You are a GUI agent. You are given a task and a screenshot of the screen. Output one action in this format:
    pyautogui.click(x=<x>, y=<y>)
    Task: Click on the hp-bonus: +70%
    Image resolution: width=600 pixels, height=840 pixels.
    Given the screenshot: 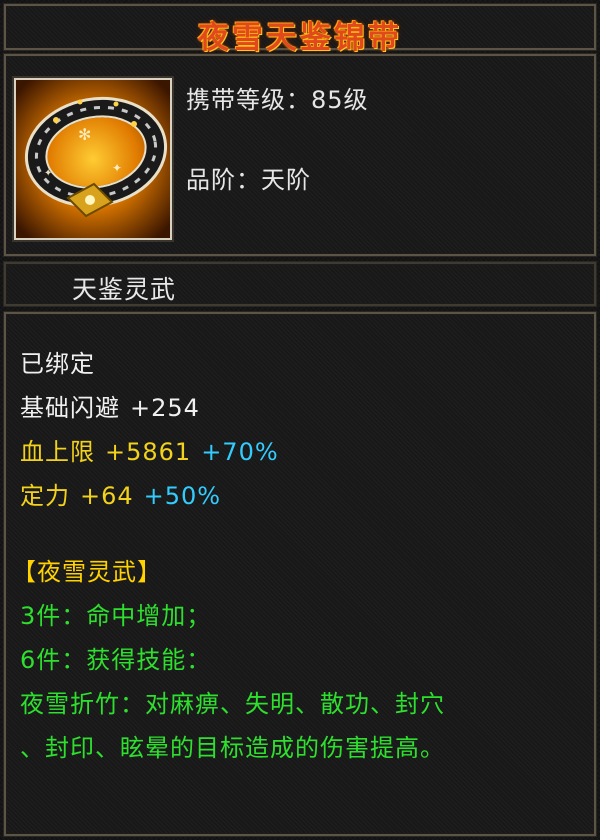 What is the action you would take?
    pyautogui.click(x=240, y=452)
    